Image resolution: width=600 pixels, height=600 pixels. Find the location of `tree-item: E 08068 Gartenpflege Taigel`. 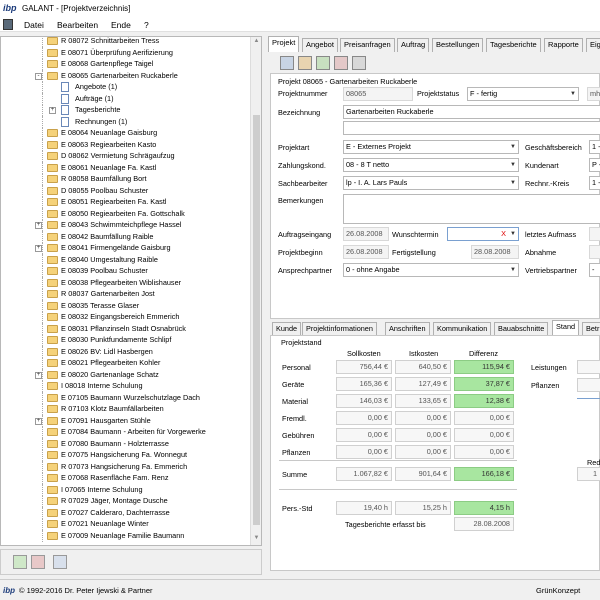

tree-item: E 08068 Gartenpflege Taigel is located at coordinates (126, 64).